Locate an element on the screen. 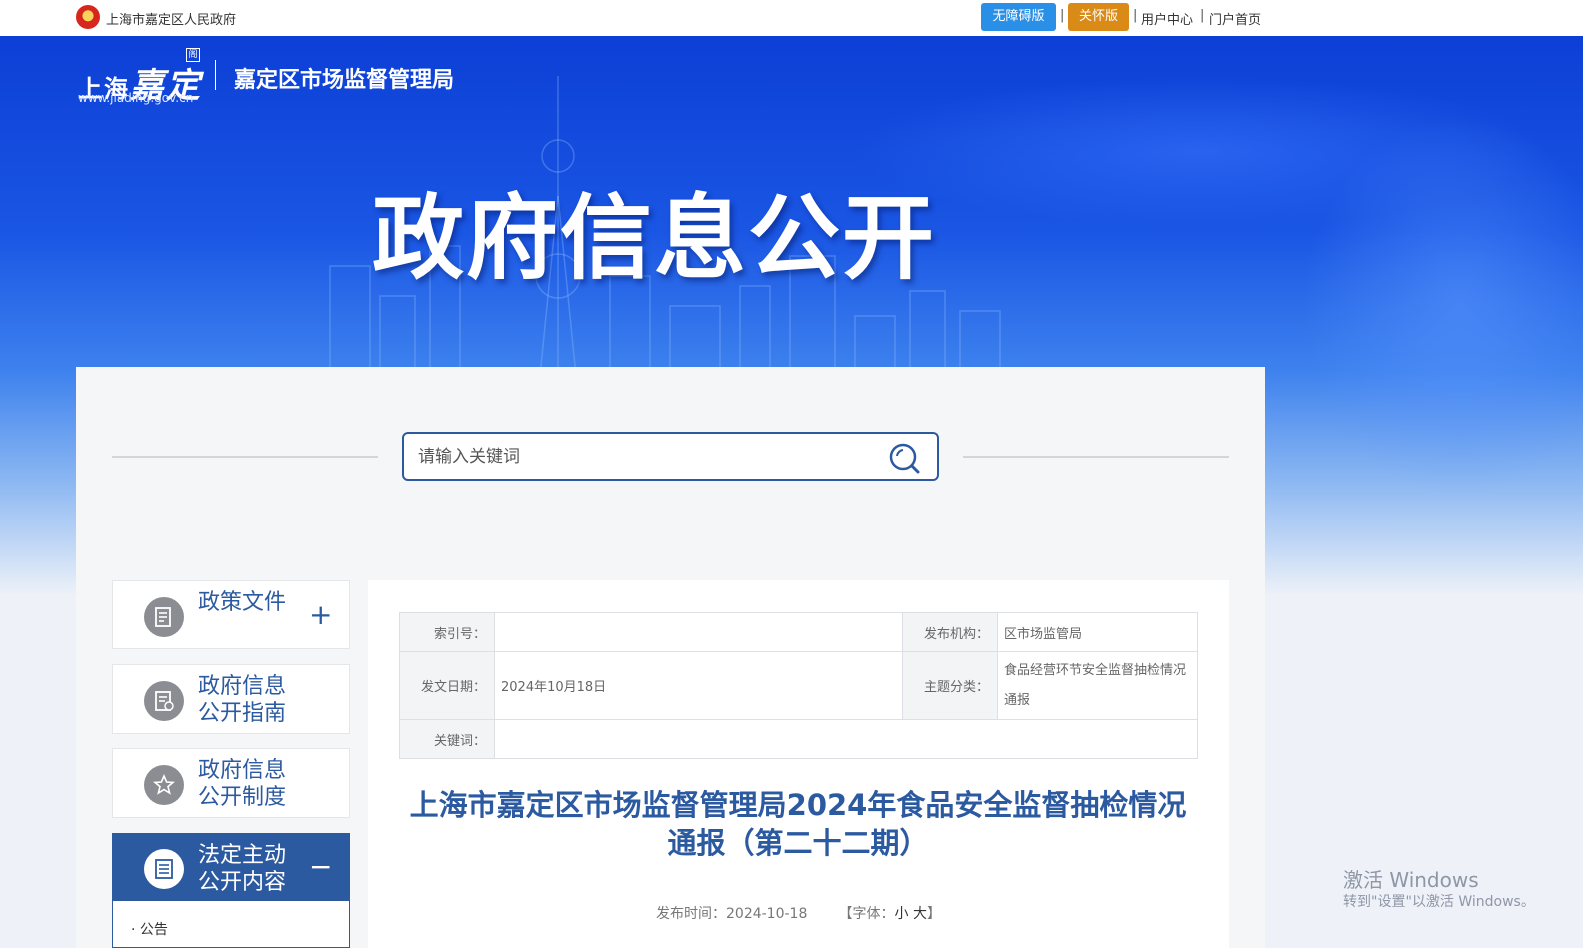  publish-time: 2024-10-18 is located at coordinates (767, 914).